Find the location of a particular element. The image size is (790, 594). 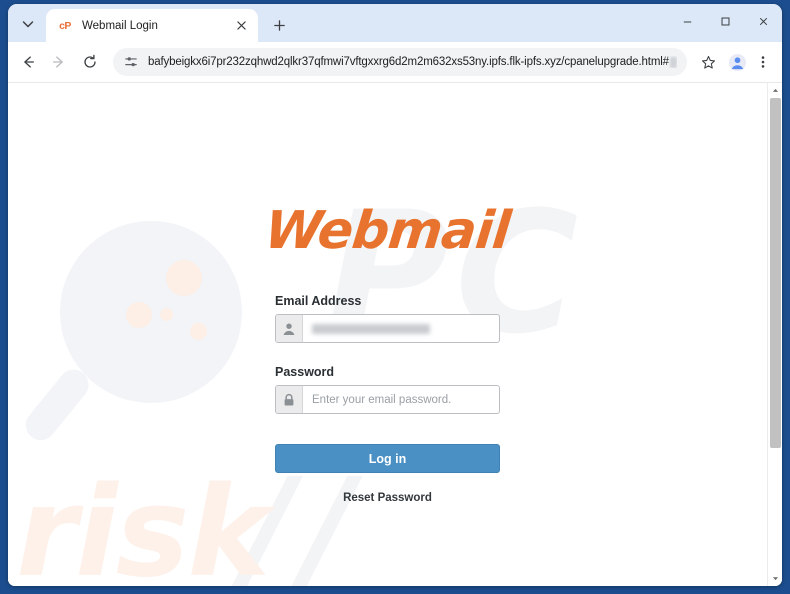

forward-button is located at coordinates (59, 62).